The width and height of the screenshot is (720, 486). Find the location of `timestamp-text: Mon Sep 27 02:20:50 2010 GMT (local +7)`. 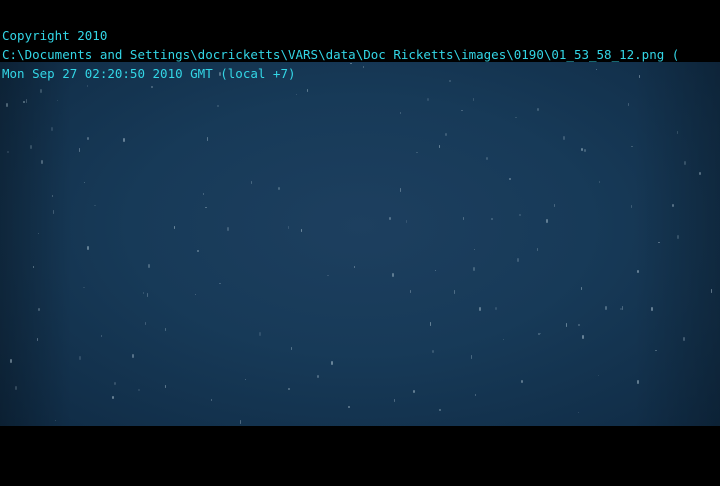

timestamp-text: Mon Sep 27 02:20:50 2010 GMT (local +7) is located at coordinates (149, 73).